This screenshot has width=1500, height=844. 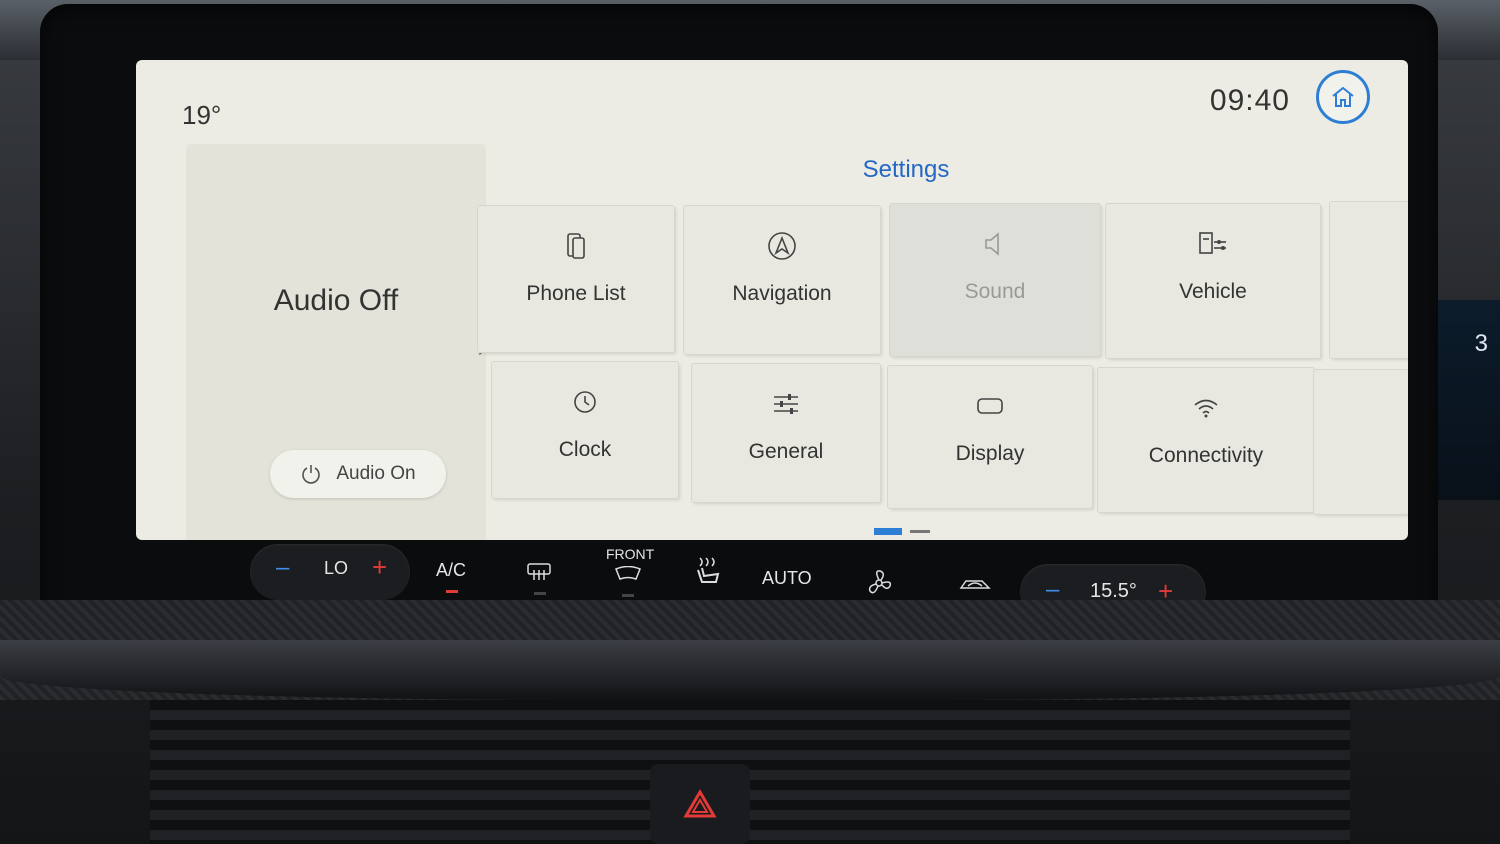 What do you see at coordinates (336, 568) in the screenshot?
I see `driver-temp-value: LO` at bounding box center [336, 568].